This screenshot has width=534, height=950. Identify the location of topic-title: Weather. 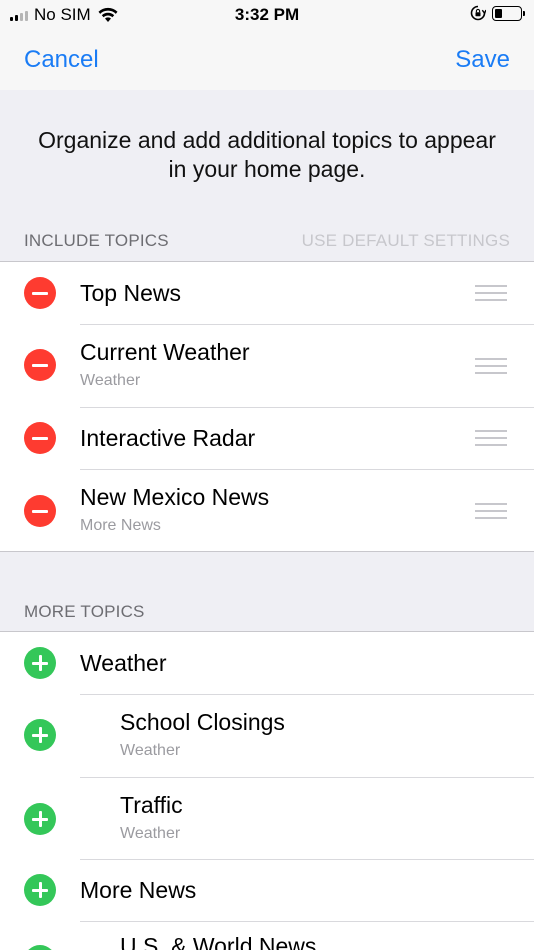
(123, 663).